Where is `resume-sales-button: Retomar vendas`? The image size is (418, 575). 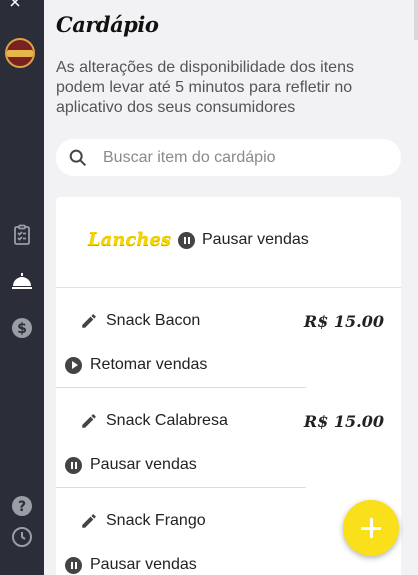 resume-sales-button: Retomar vendas is located at coordinates (136, 365).